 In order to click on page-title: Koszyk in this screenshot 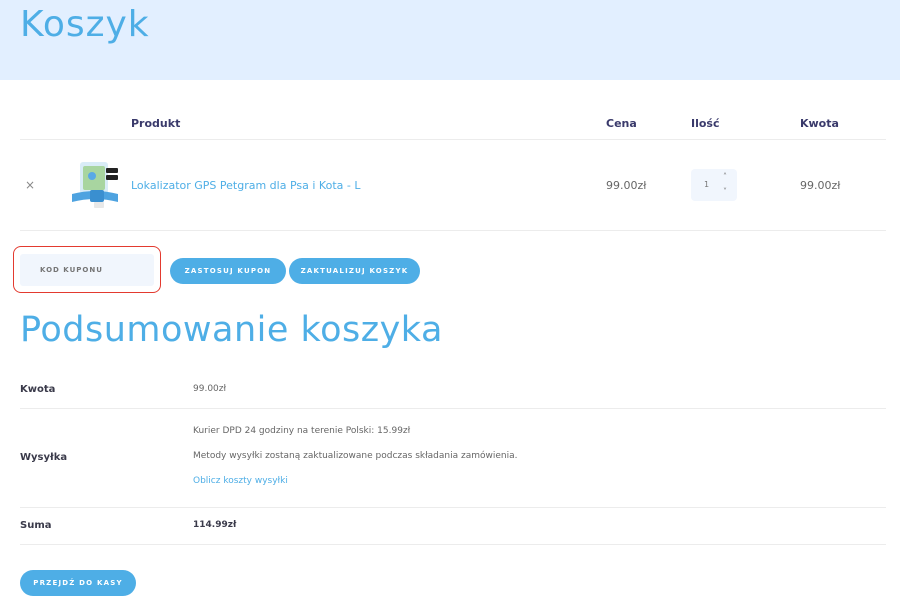, I will do `click(85, 24)`.